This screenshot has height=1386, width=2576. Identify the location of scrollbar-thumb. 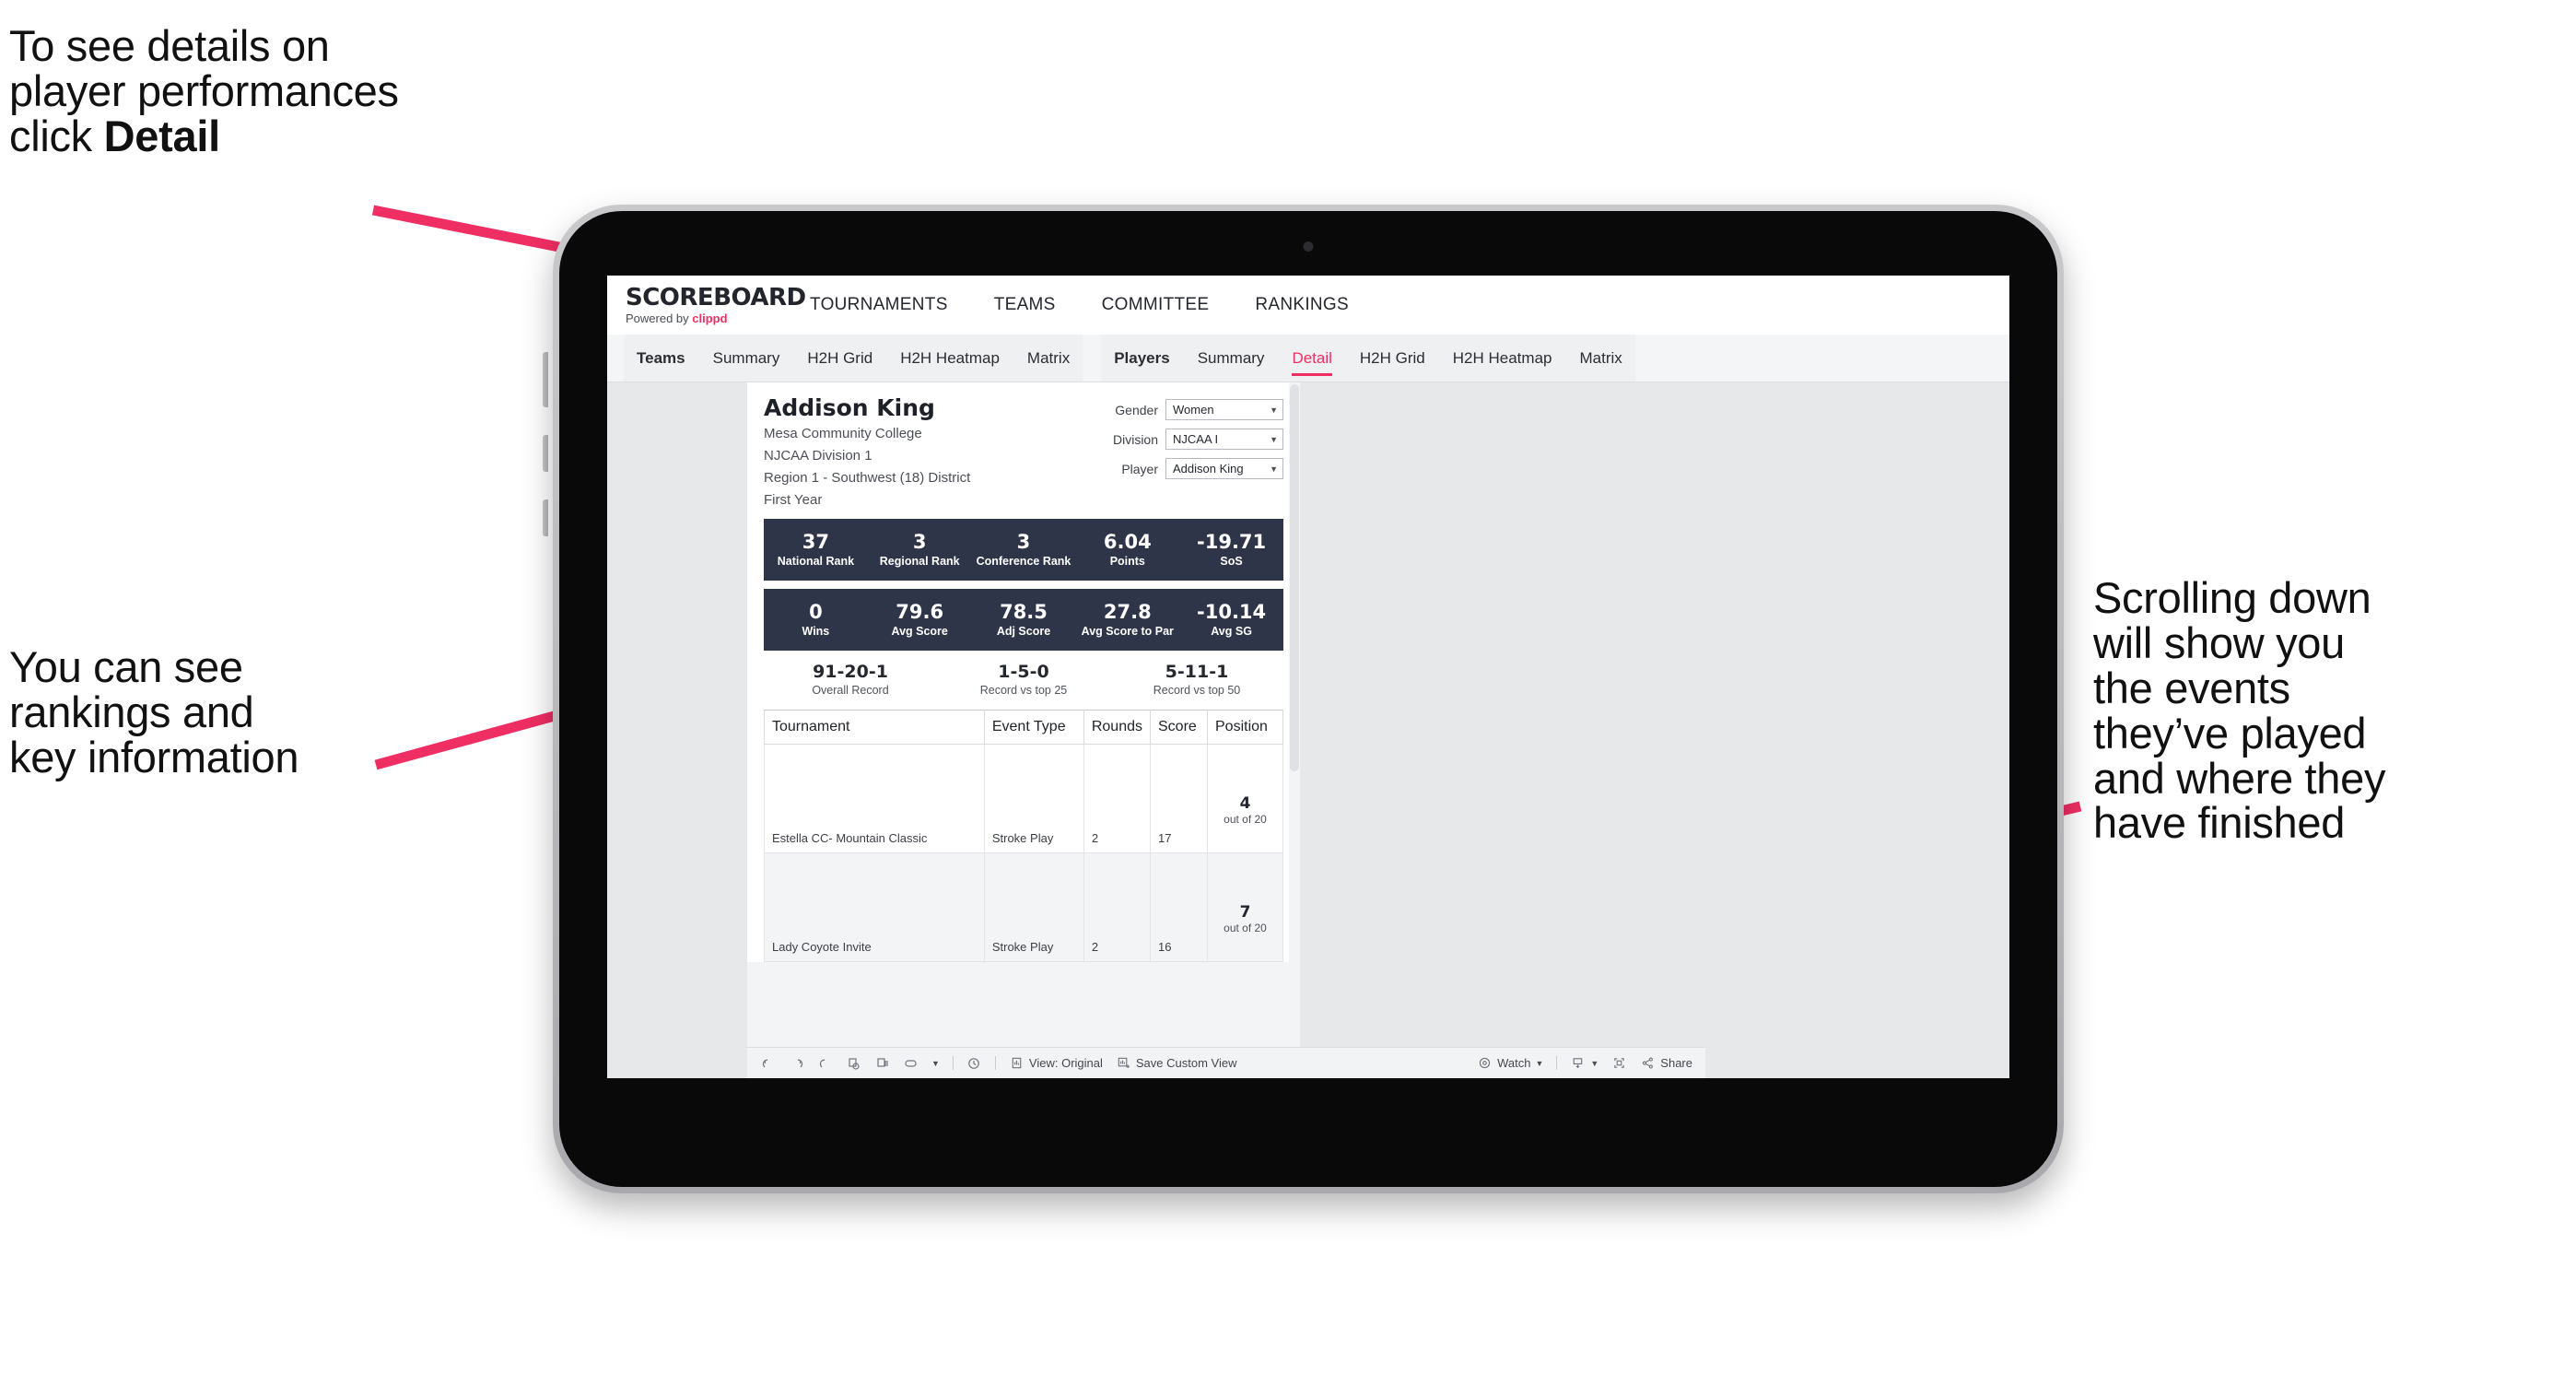
(1294, 578).